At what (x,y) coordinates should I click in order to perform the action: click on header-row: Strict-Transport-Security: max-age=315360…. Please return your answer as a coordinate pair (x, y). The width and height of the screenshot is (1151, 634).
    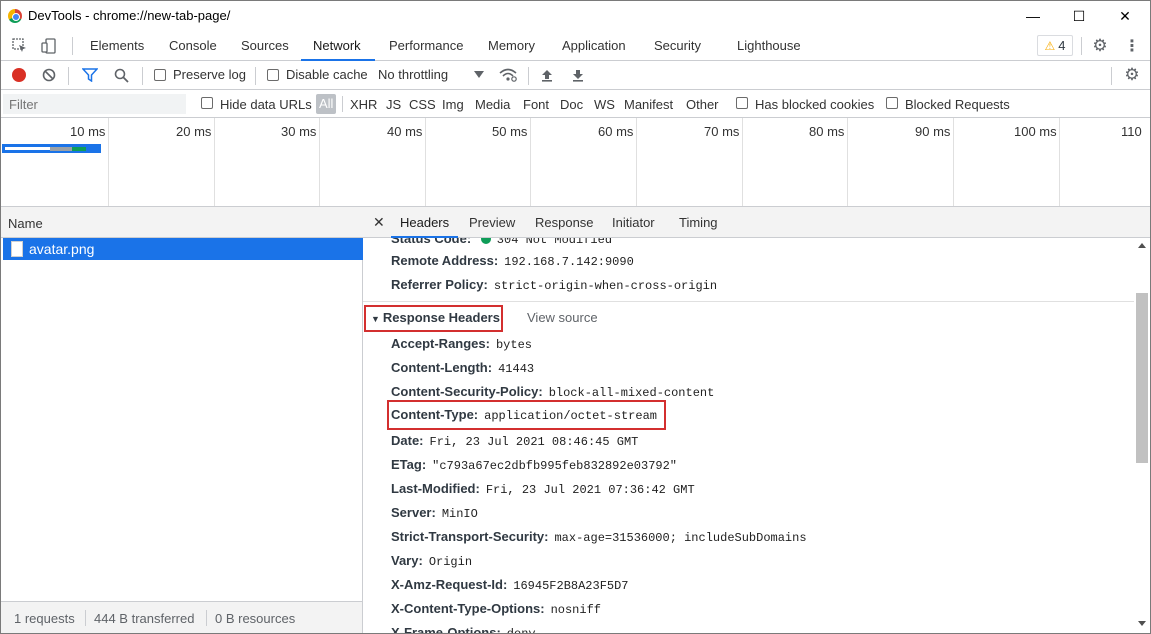
    Looking at the image, I should click on (599, 537).